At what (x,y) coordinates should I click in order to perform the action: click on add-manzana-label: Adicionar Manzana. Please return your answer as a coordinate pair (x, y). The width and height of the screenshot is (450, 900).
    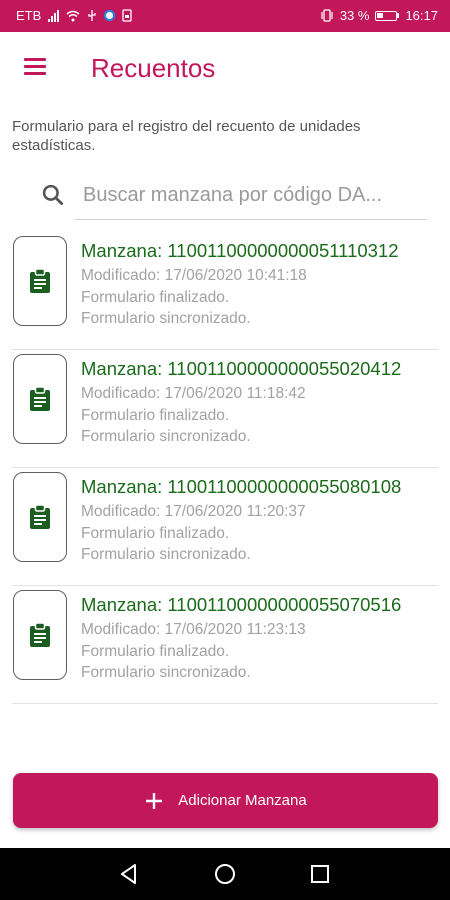
    Looking at the image, I should click on (242, 800).